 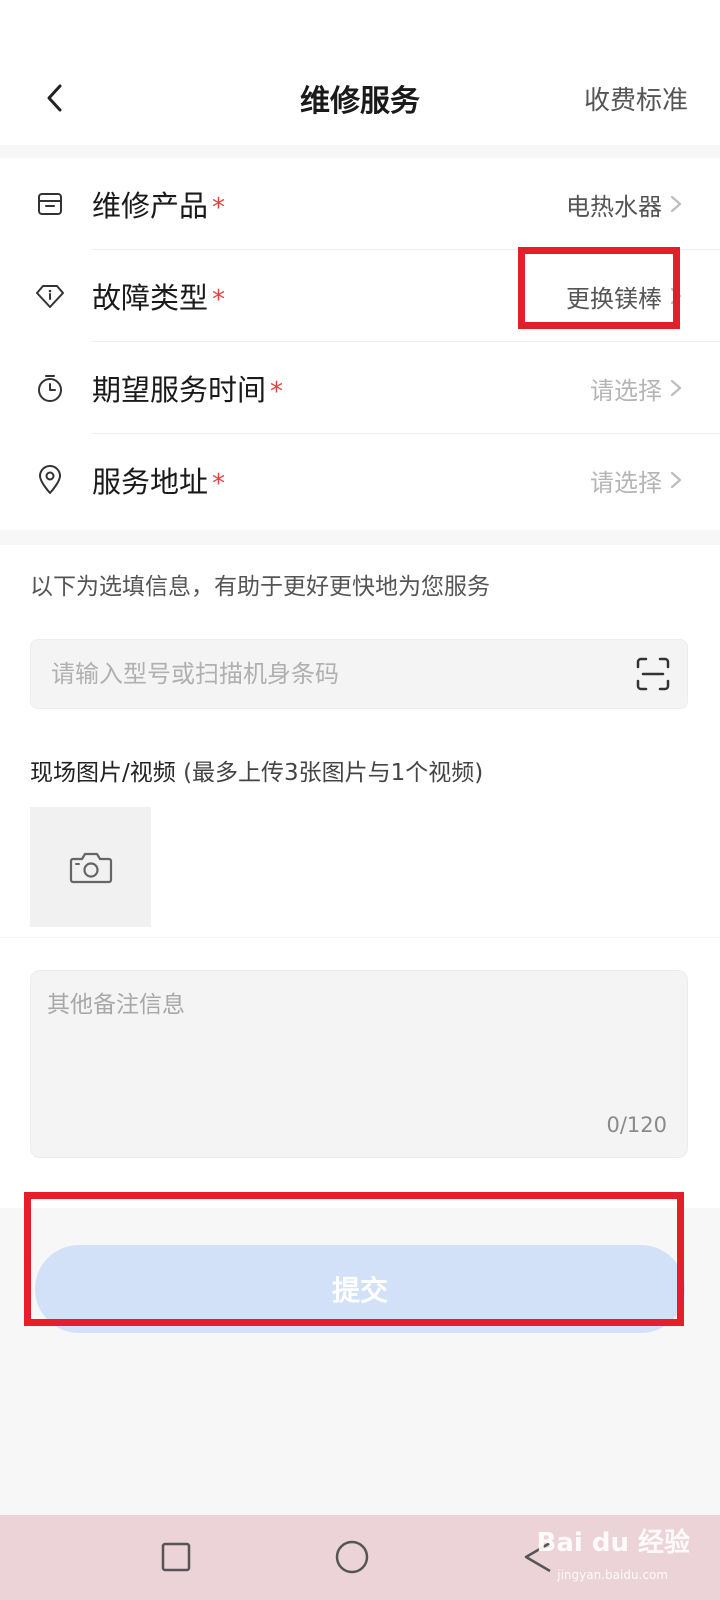 I want to click on baidu-watermark-logo: Bai du 经验, so click(x=613, y=1543).